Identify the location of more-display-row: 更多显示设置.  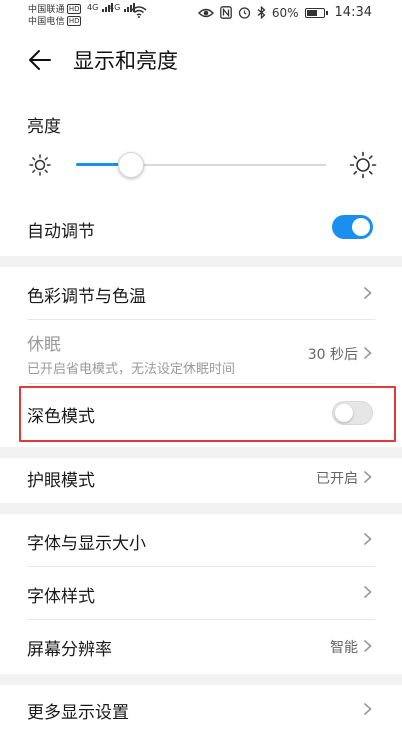
(201, 710).